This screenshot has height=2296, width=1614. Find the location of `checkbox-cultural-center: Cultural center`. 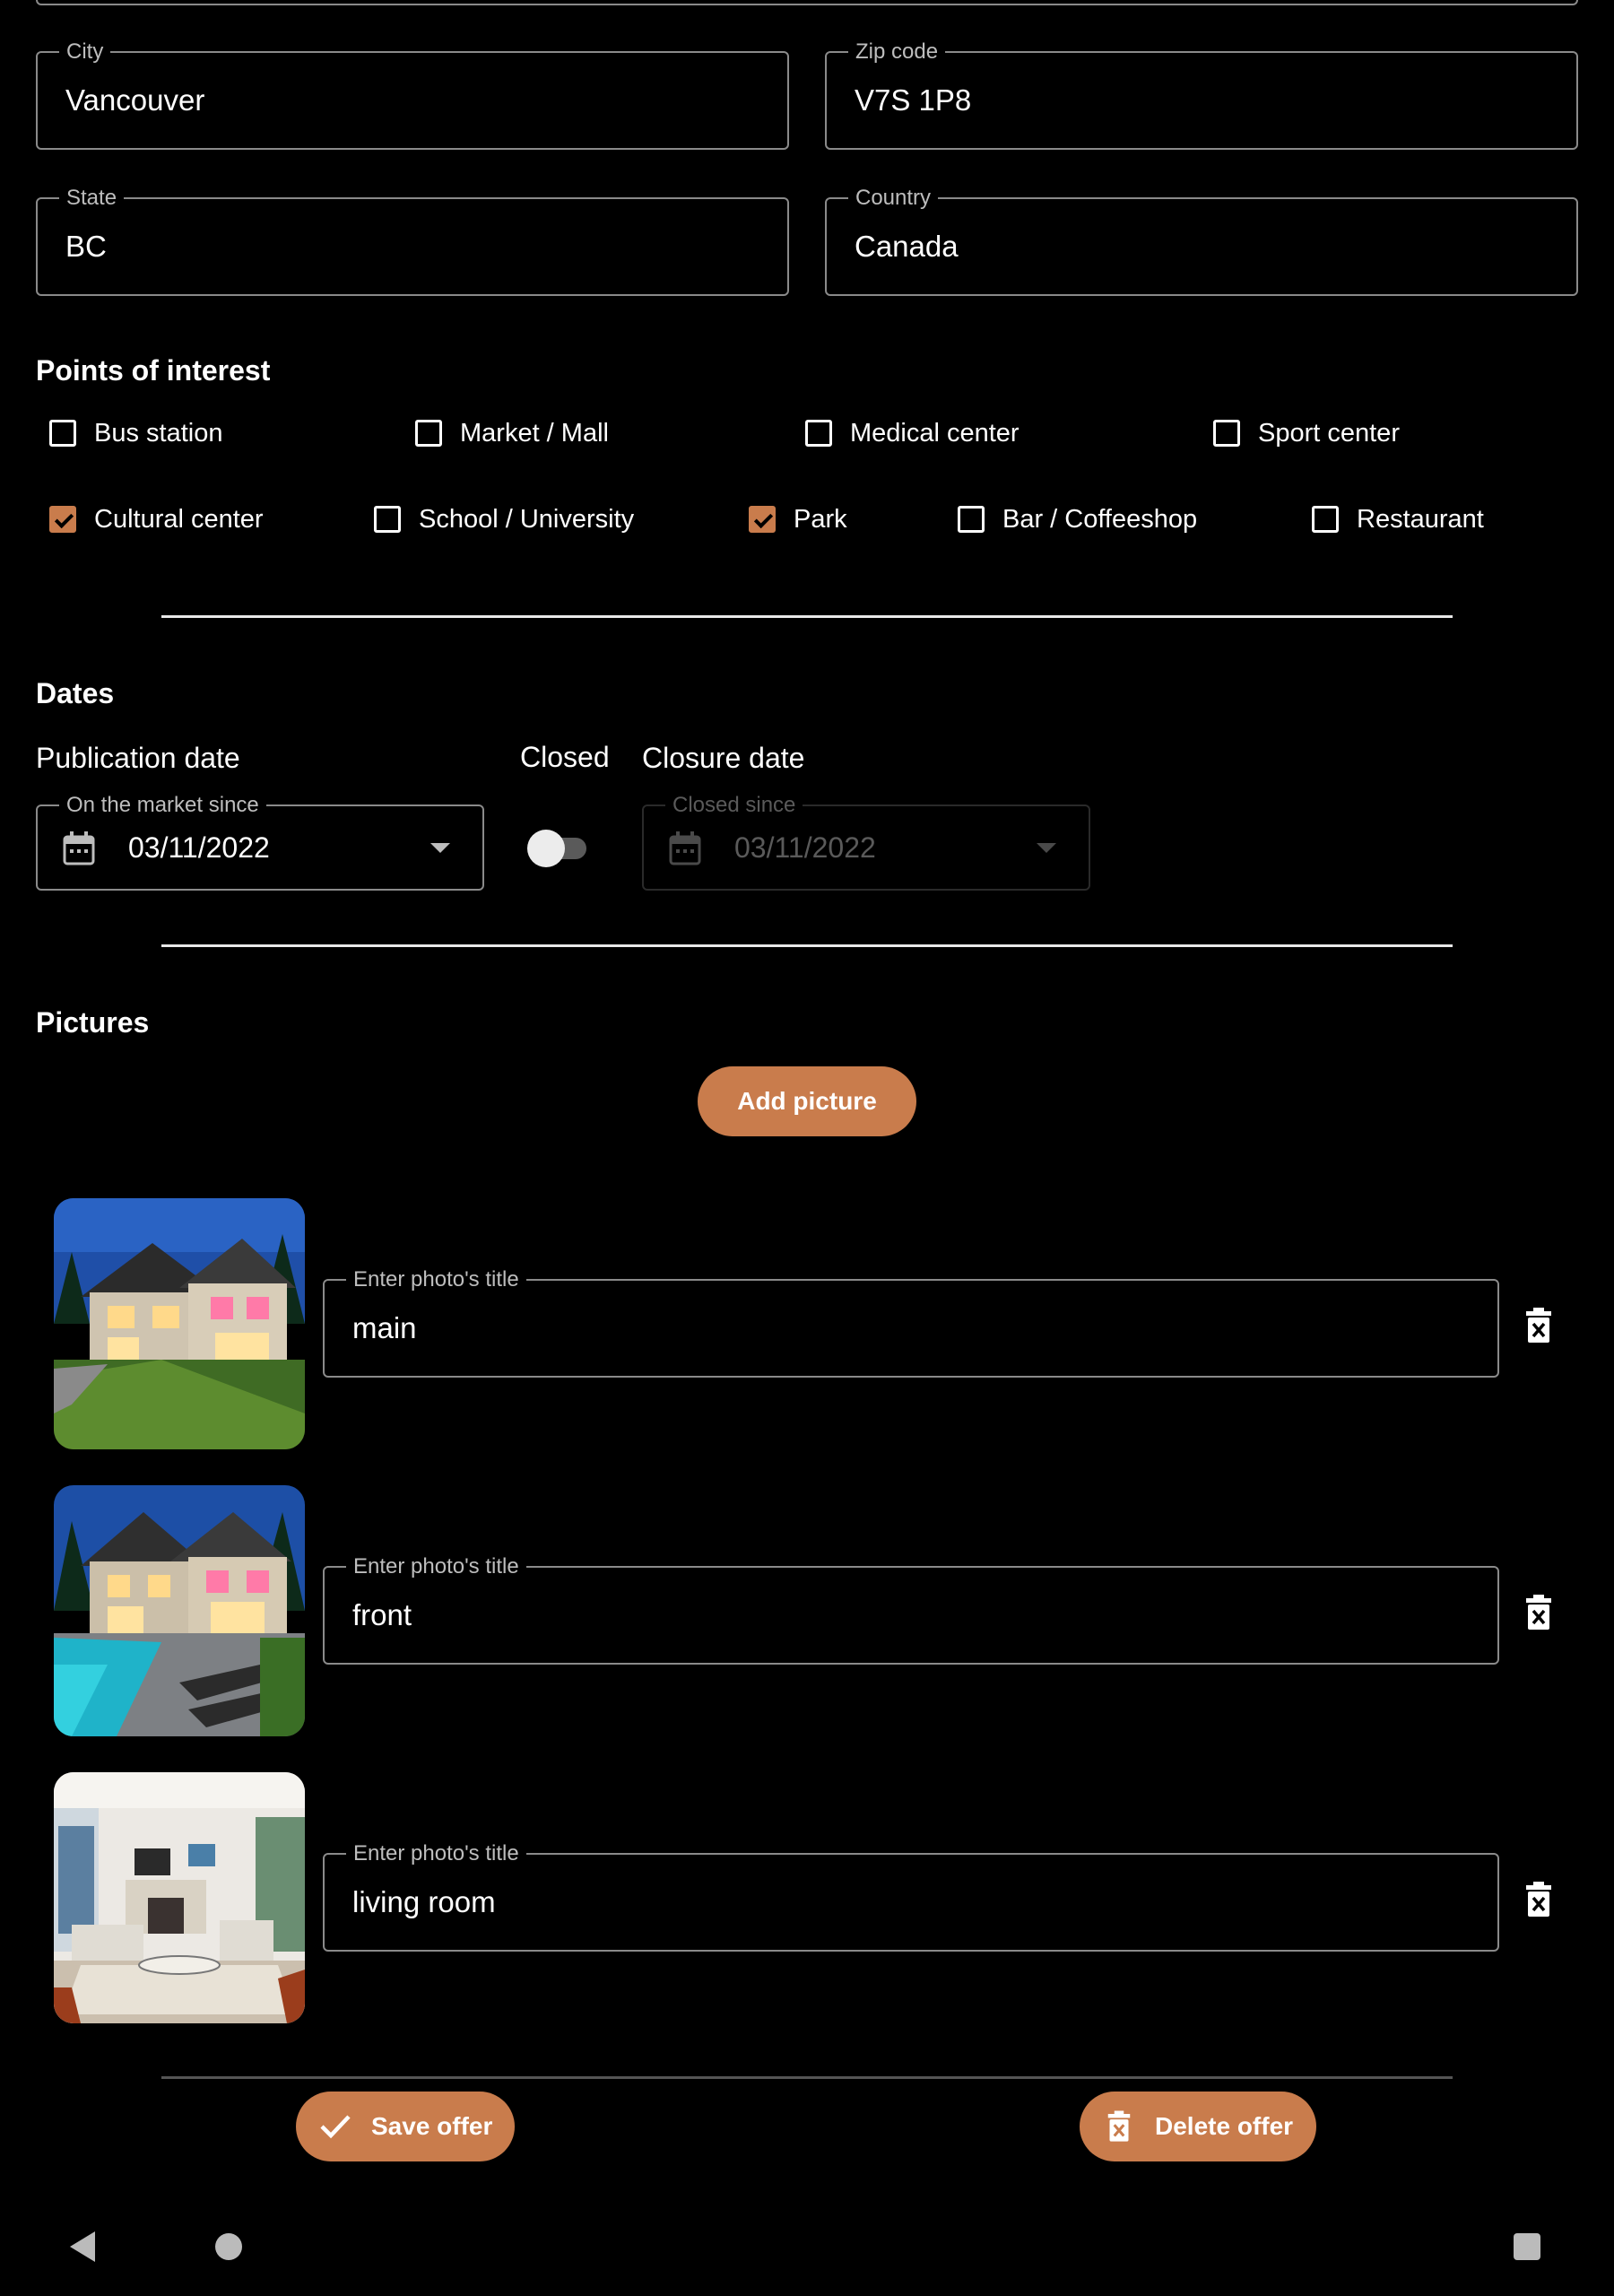

checkbox-cultural-center: Cultural center is located at coordinates (156, 519).